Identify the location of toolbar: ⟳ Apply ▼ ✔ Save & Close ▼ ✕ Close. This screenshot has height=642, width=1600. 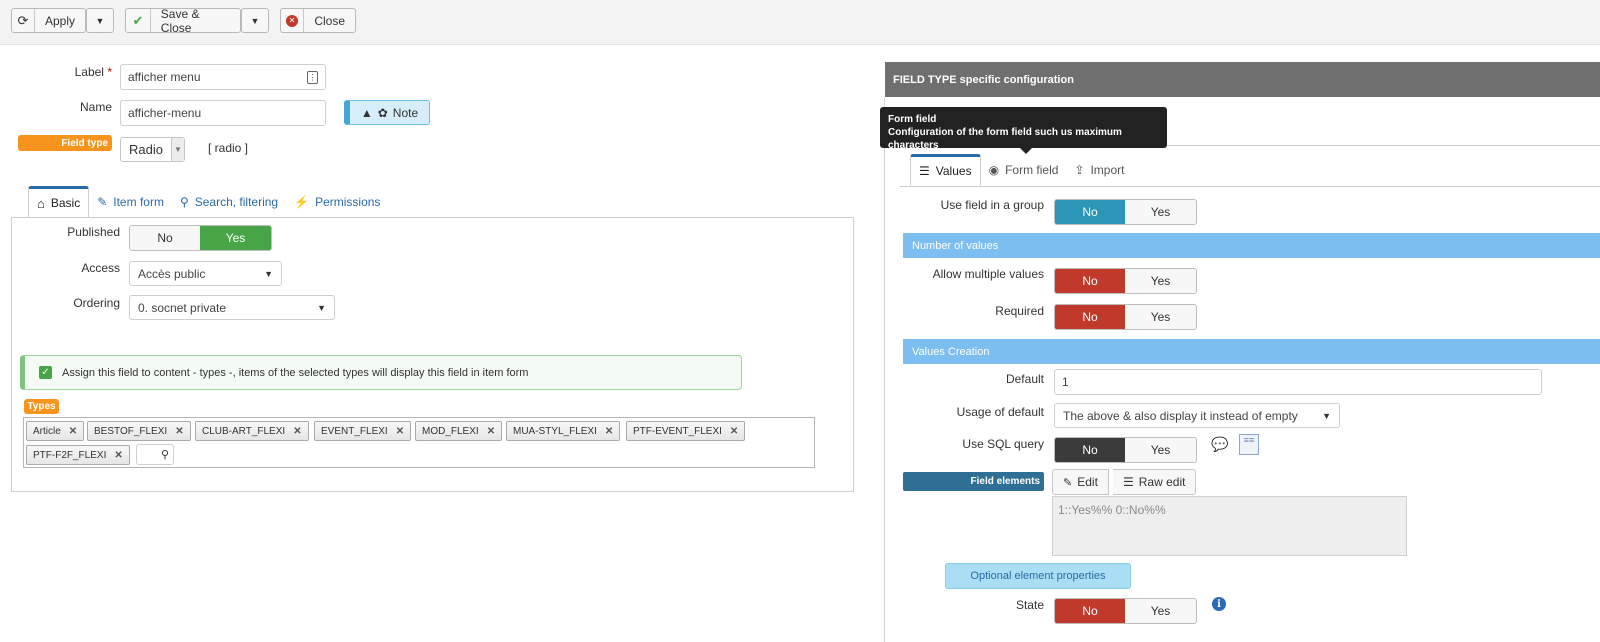
(800, 22).